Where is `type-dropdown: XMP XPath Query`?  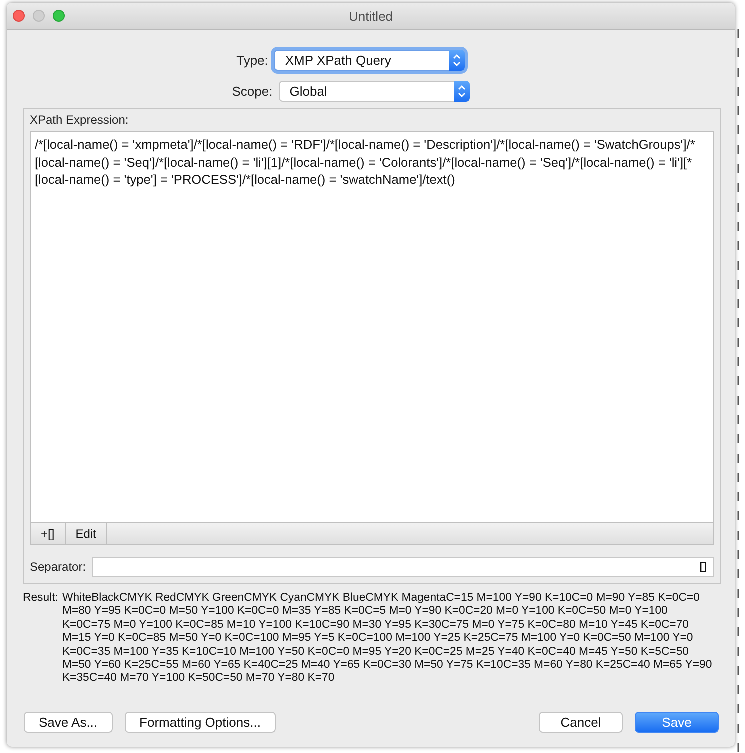
type-dropdown: XMP XPath Query is located at coordinates (370, 60).